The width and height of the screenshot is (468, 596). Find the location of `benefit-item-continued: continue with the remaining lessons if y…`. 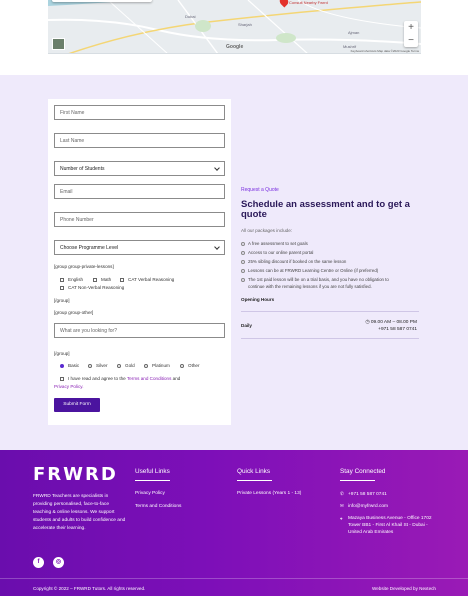

benefit-item-continued: continue with the remaining lessons if y… is located at coordinates (310, 286).